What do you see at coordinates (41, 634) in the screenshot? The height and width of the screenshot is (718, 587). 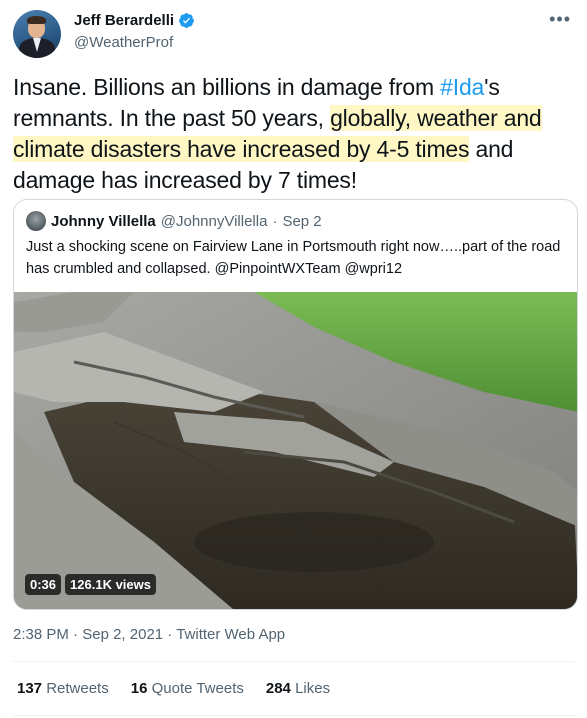 I see `tweet-time: 2:38 PM` at bounding box center [41, 634].